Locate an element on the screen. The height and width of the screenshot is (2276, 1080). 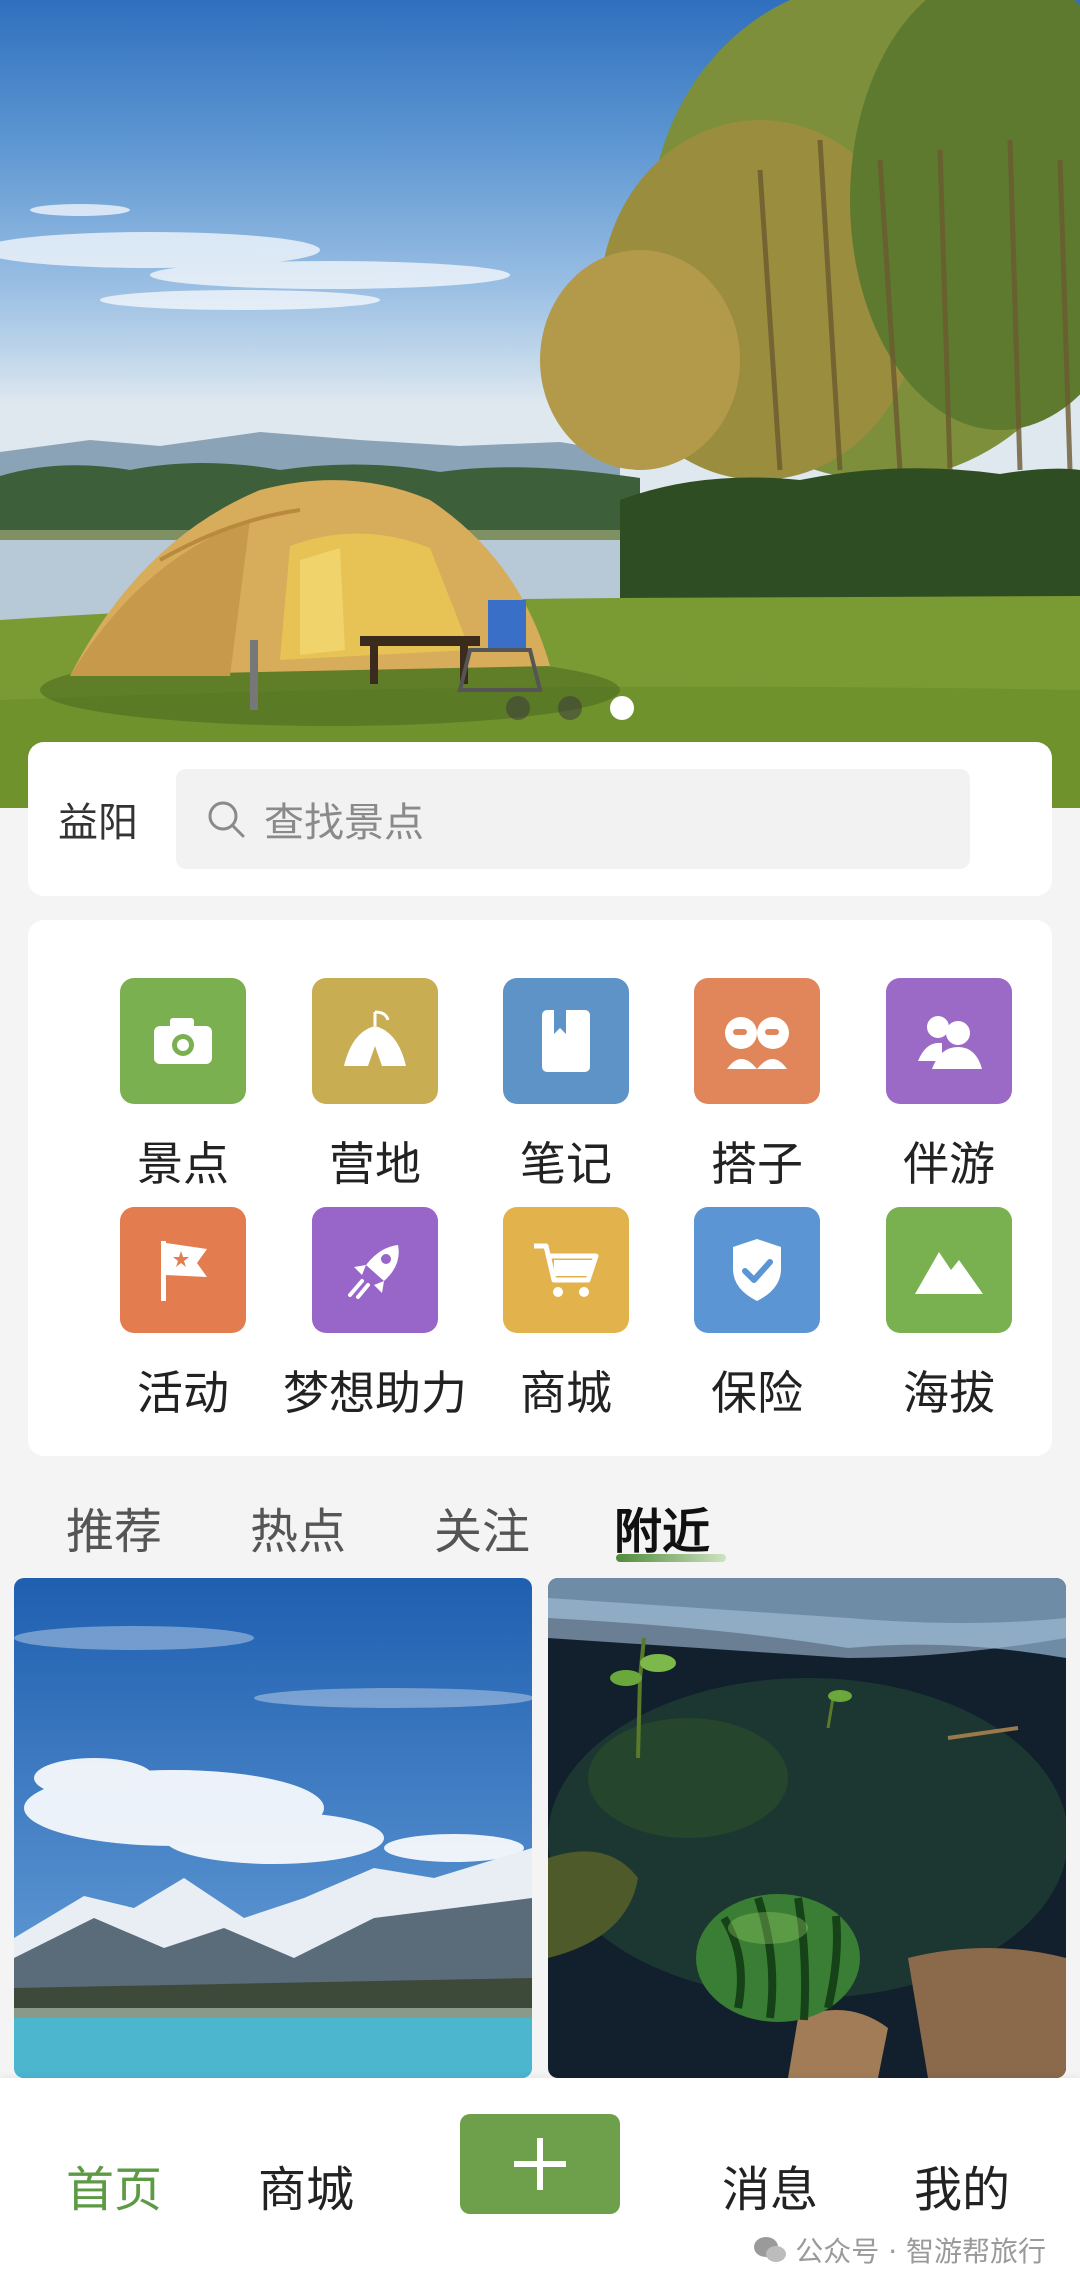
search-input: 查找景点 is located at coordinates (573, 819).